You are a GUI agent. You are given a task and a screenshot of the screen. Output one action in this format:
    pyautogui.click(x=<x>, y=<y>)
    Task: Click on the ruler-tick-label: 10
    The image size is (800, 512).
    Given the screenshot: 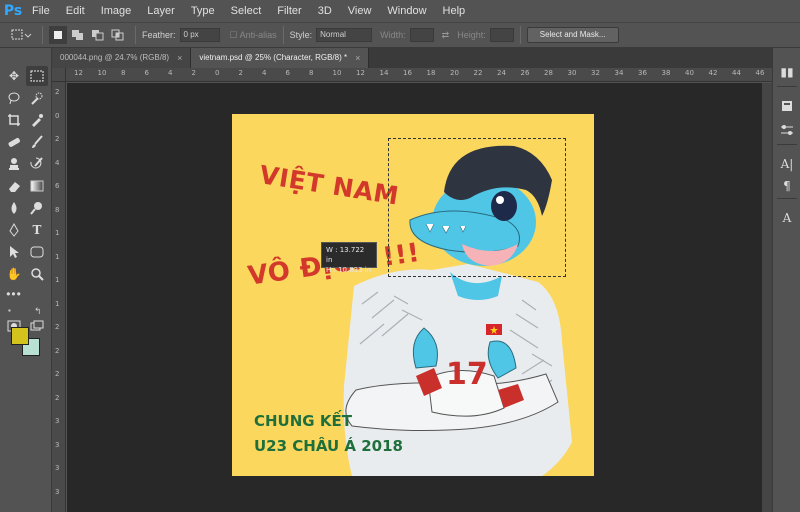 What is the action you would take?
    pyautogui.click(x=102, y=73)
    